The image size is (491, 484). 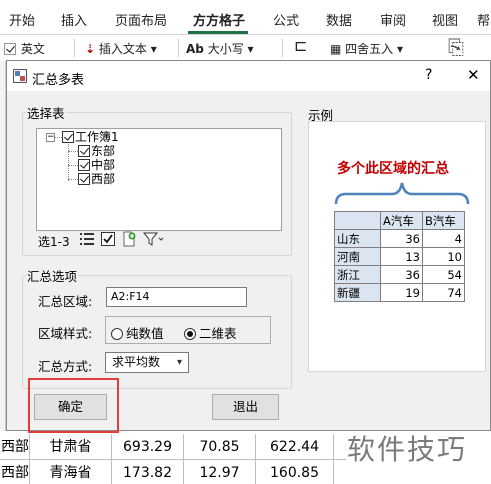 What do you see at coordinates (96, 179) in the screenshot?
I see `tree-item-sheet: 西部` at bounding box center [96, 179].